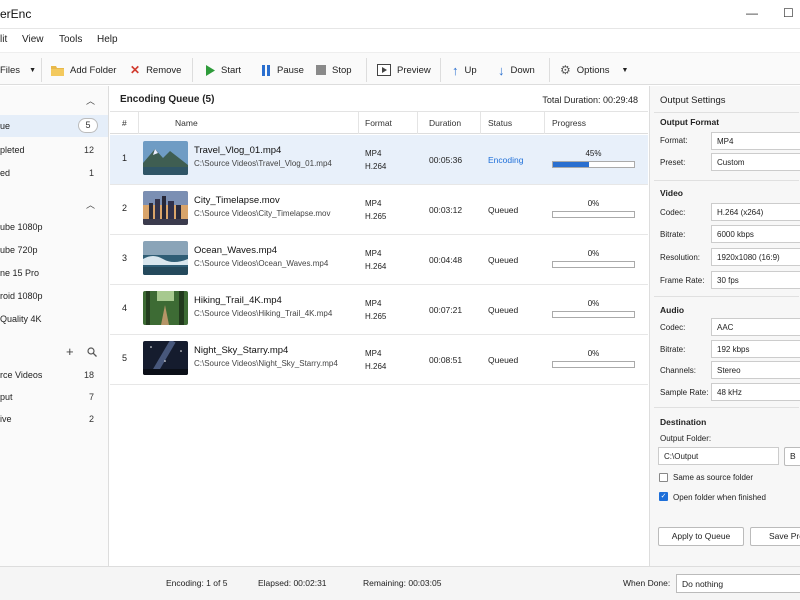 This screenshot has height=600, width=800. Describe the element at coordinates (92, 352) in the screenshot. I see `search-icon` at that location.